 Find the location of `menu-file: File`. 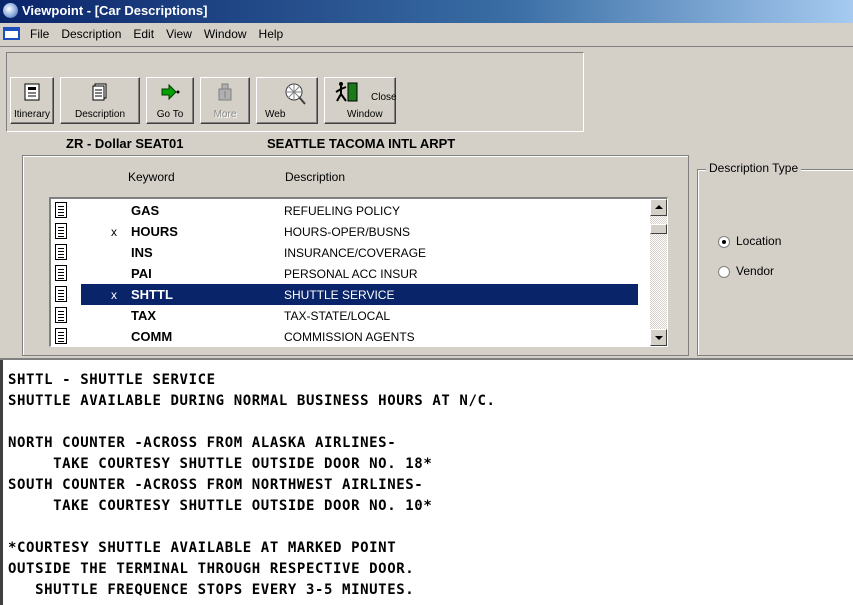

menu-file: File is located at coordinates (39, 34).